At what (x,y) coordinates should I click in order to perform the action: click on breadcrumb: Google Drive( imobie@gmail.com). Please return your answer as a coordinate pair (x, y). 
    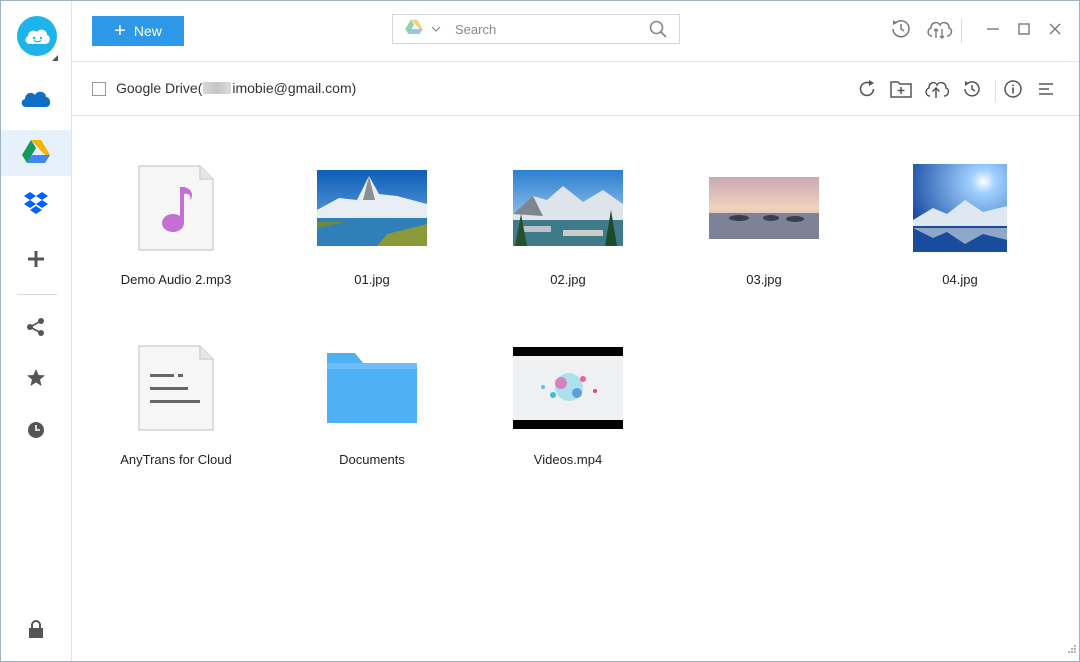
    Looking at the image, I should click on (236, 88).